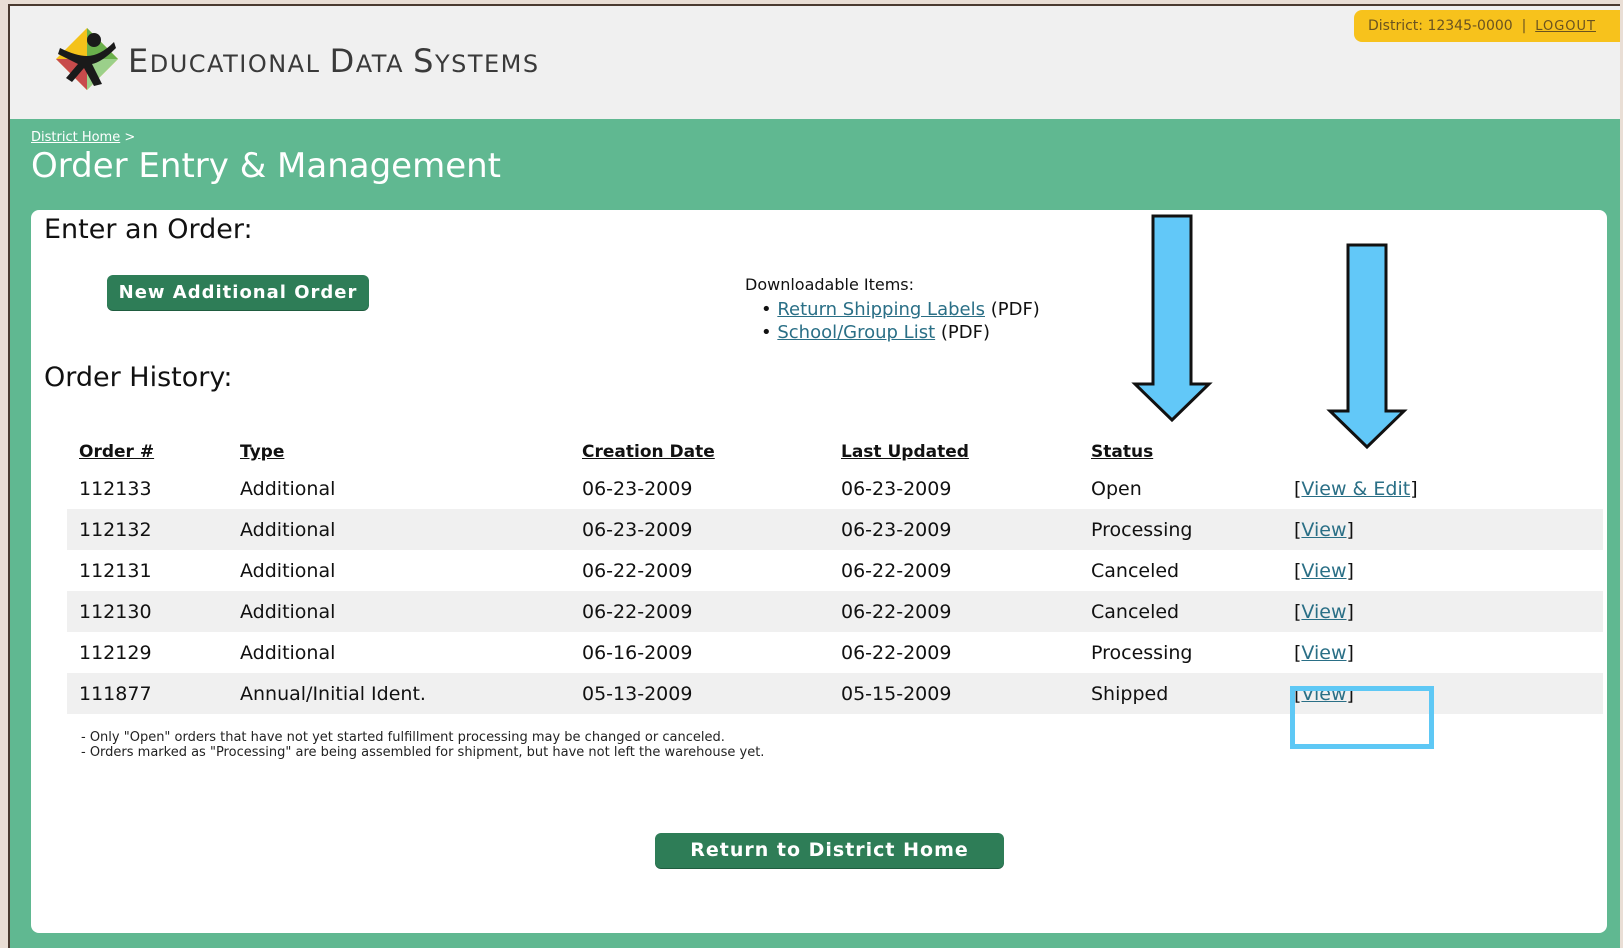  Describe the element at coordinates (1116, 488) in the screenshot. I see `order-status: Open` at that location.